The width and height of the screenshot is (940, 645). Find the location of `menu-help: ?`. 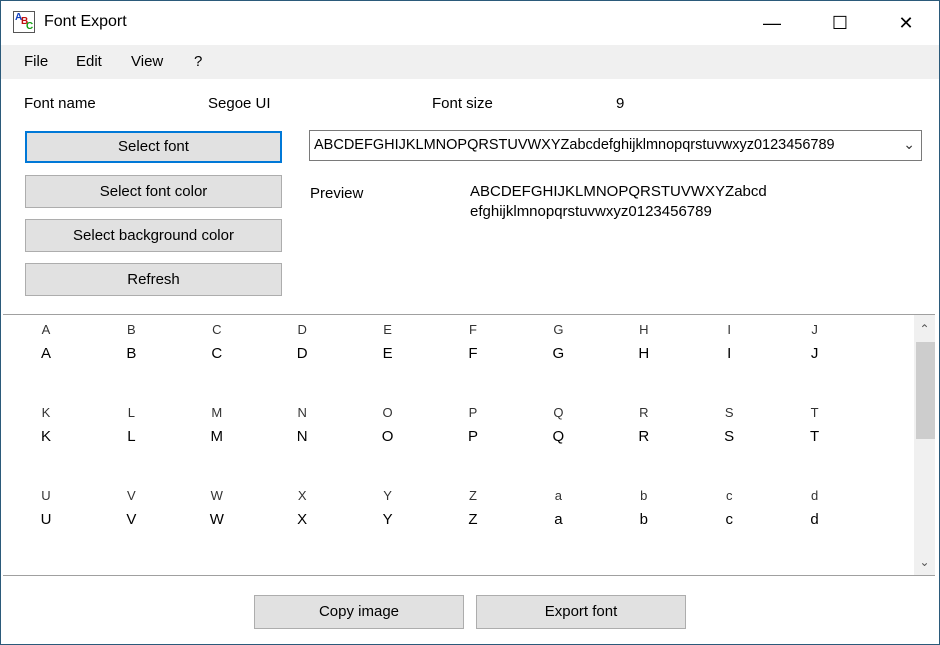

menu-help: ? is located at coordinates (198, 61).